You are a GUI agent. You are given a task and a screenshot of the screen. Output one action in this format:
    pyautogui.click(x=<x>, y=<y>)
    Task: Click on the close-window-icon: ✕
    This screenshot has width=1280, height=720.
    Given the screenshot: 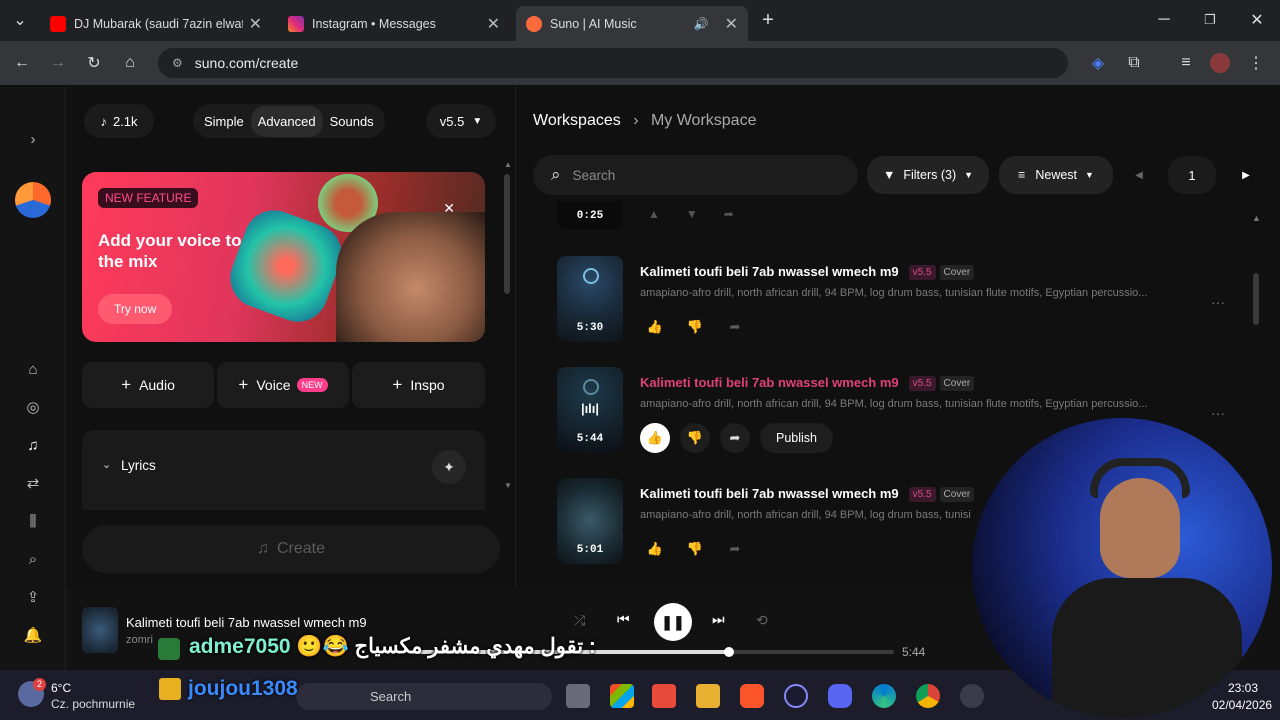 What is the action you would take?
    pyautogui.click(x=1257, y=20)
    